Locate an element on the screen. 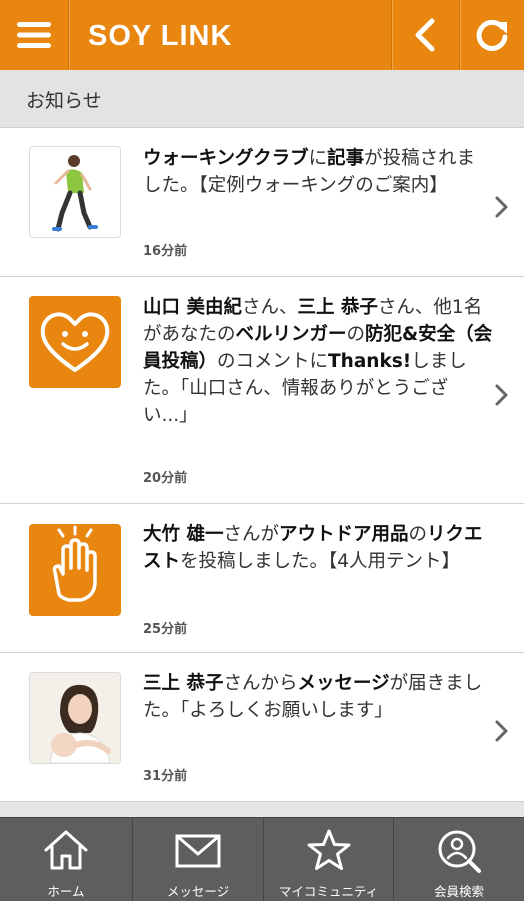  member-search-icon is located at coordinates (459, 851).